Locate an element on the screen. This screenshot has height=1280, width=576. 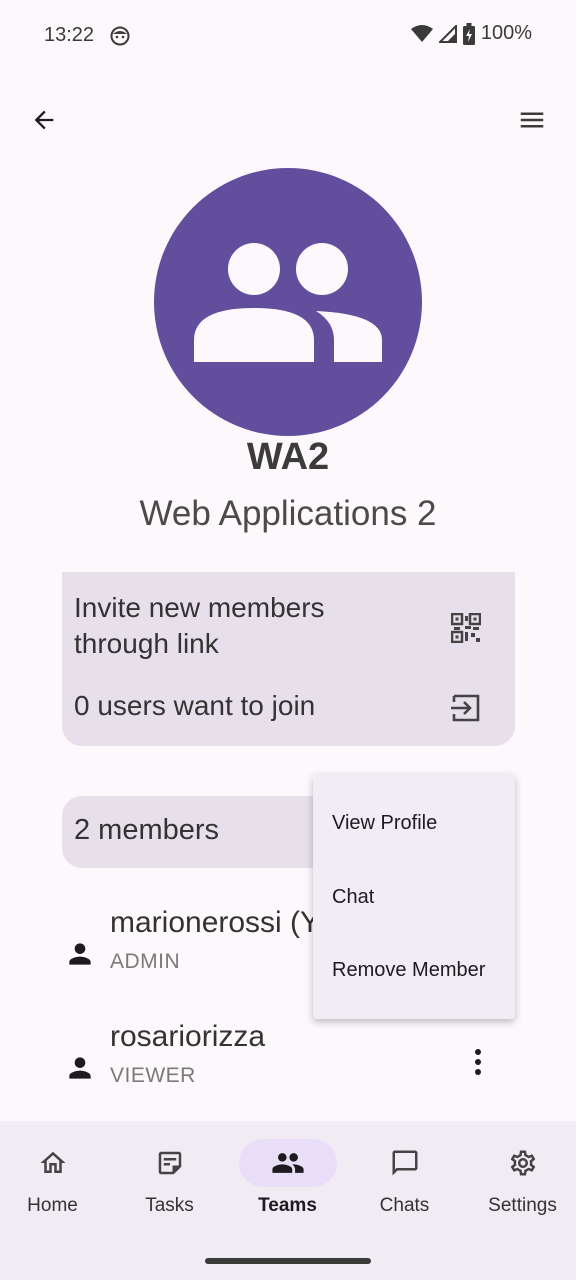
qr-code-button is located at coordinates (466, 628).